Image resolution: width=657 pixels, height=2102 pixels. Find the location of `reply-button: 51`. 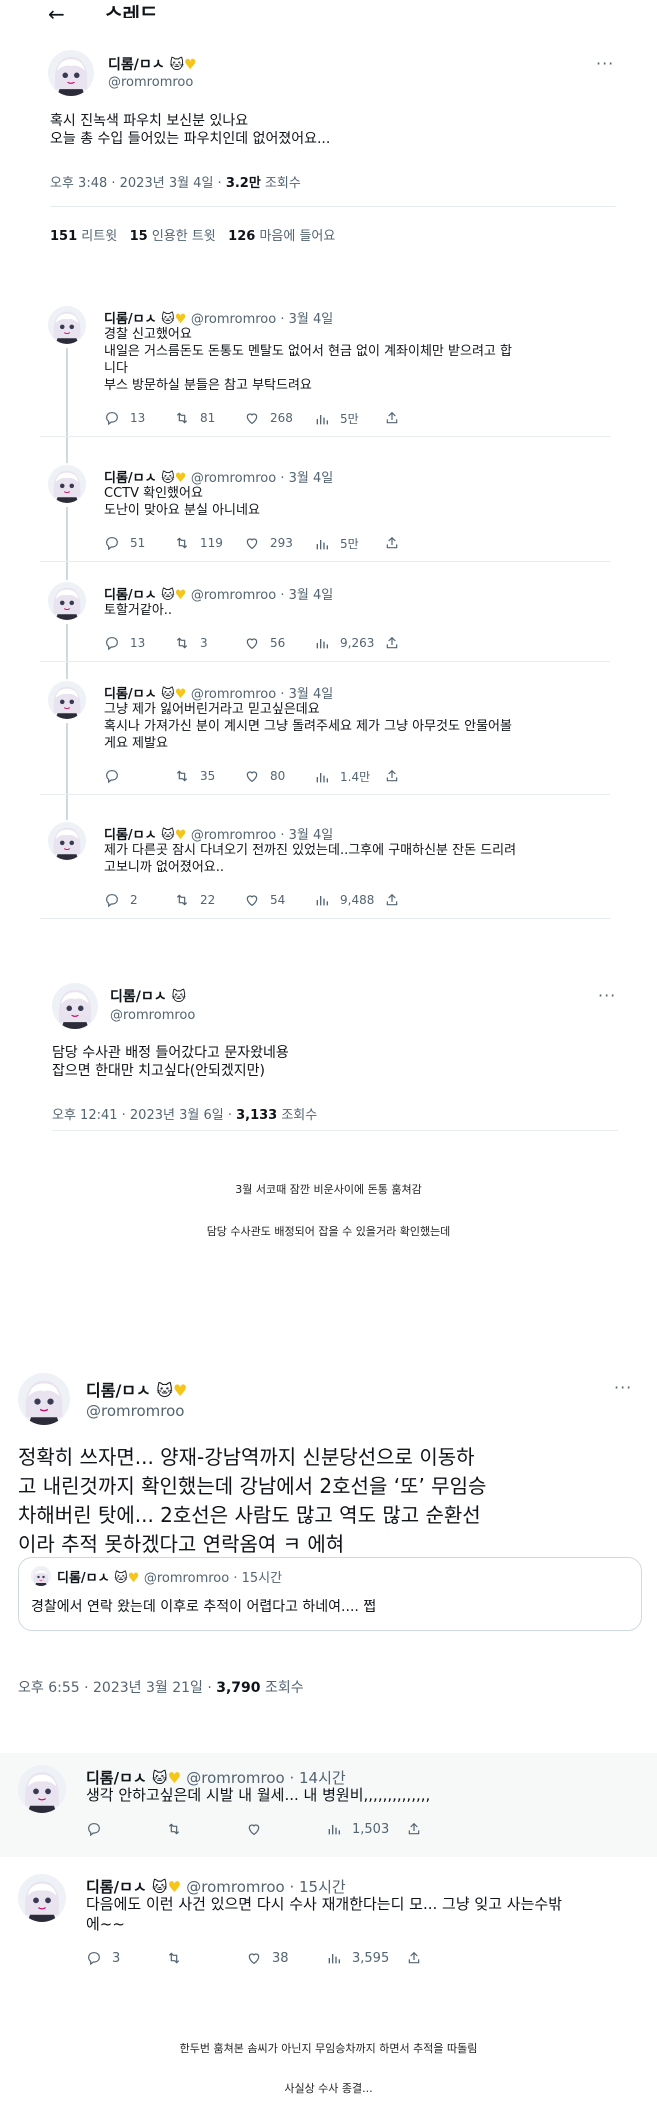

reply-button: 51 is located at coordinates (124, 543).